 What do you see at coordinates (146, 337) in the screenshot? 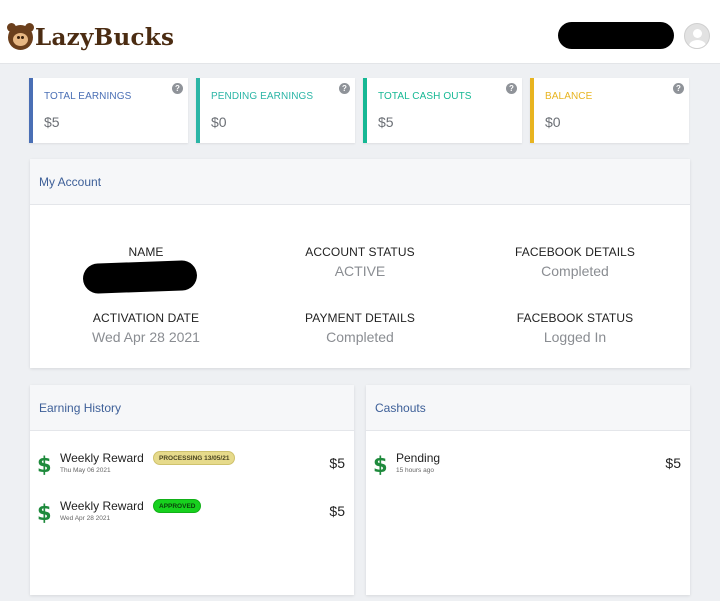
I see `field-value: Wed Apr 28 2021` at bounding box center [146, 337].